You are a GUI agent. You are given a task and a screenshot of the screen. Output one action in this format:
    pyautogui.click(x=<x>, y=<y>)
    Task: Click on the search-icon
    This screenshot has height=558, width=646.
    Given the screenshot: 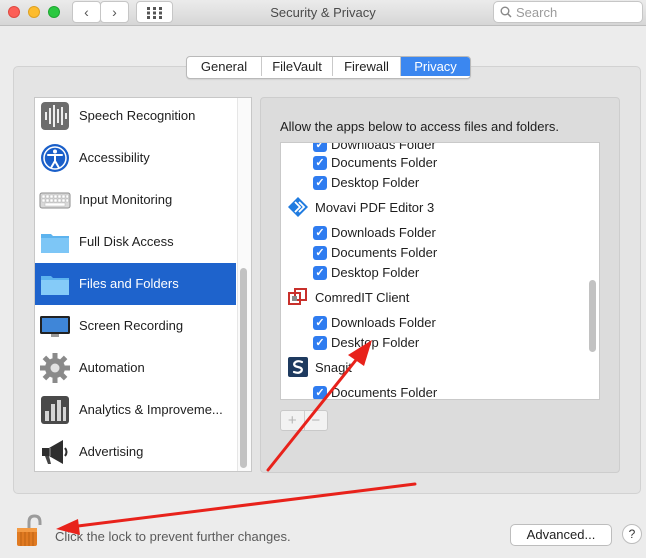 What is the action you would take?
    pyautogui.click(x=506, y=12)
    